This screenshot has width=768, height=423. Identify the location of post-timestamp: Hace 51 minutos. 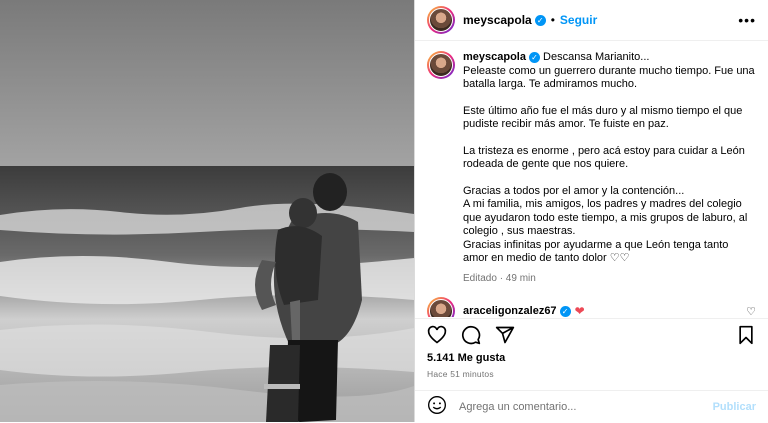
(460, 374).